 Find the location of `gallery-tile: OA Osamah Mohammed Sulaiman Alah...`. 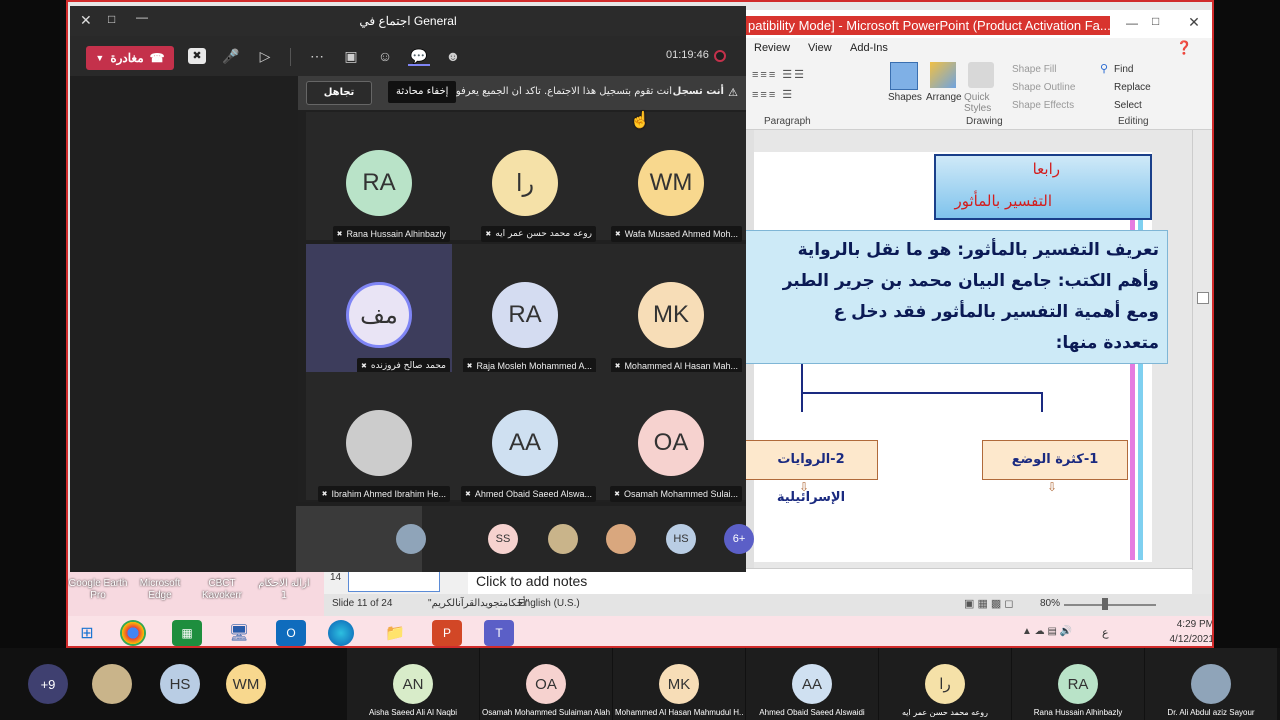

gallery-tile: OA Osamah Mohammed Sulaiman Alah... is located at coordinates (546, 684).